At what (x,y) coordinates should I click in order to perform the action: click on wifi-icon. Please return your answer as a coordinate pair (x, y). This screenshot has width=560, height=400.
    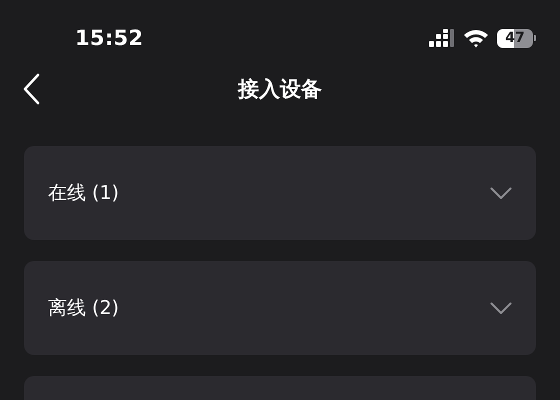
    Looking at the image, I should click on (476, 38).